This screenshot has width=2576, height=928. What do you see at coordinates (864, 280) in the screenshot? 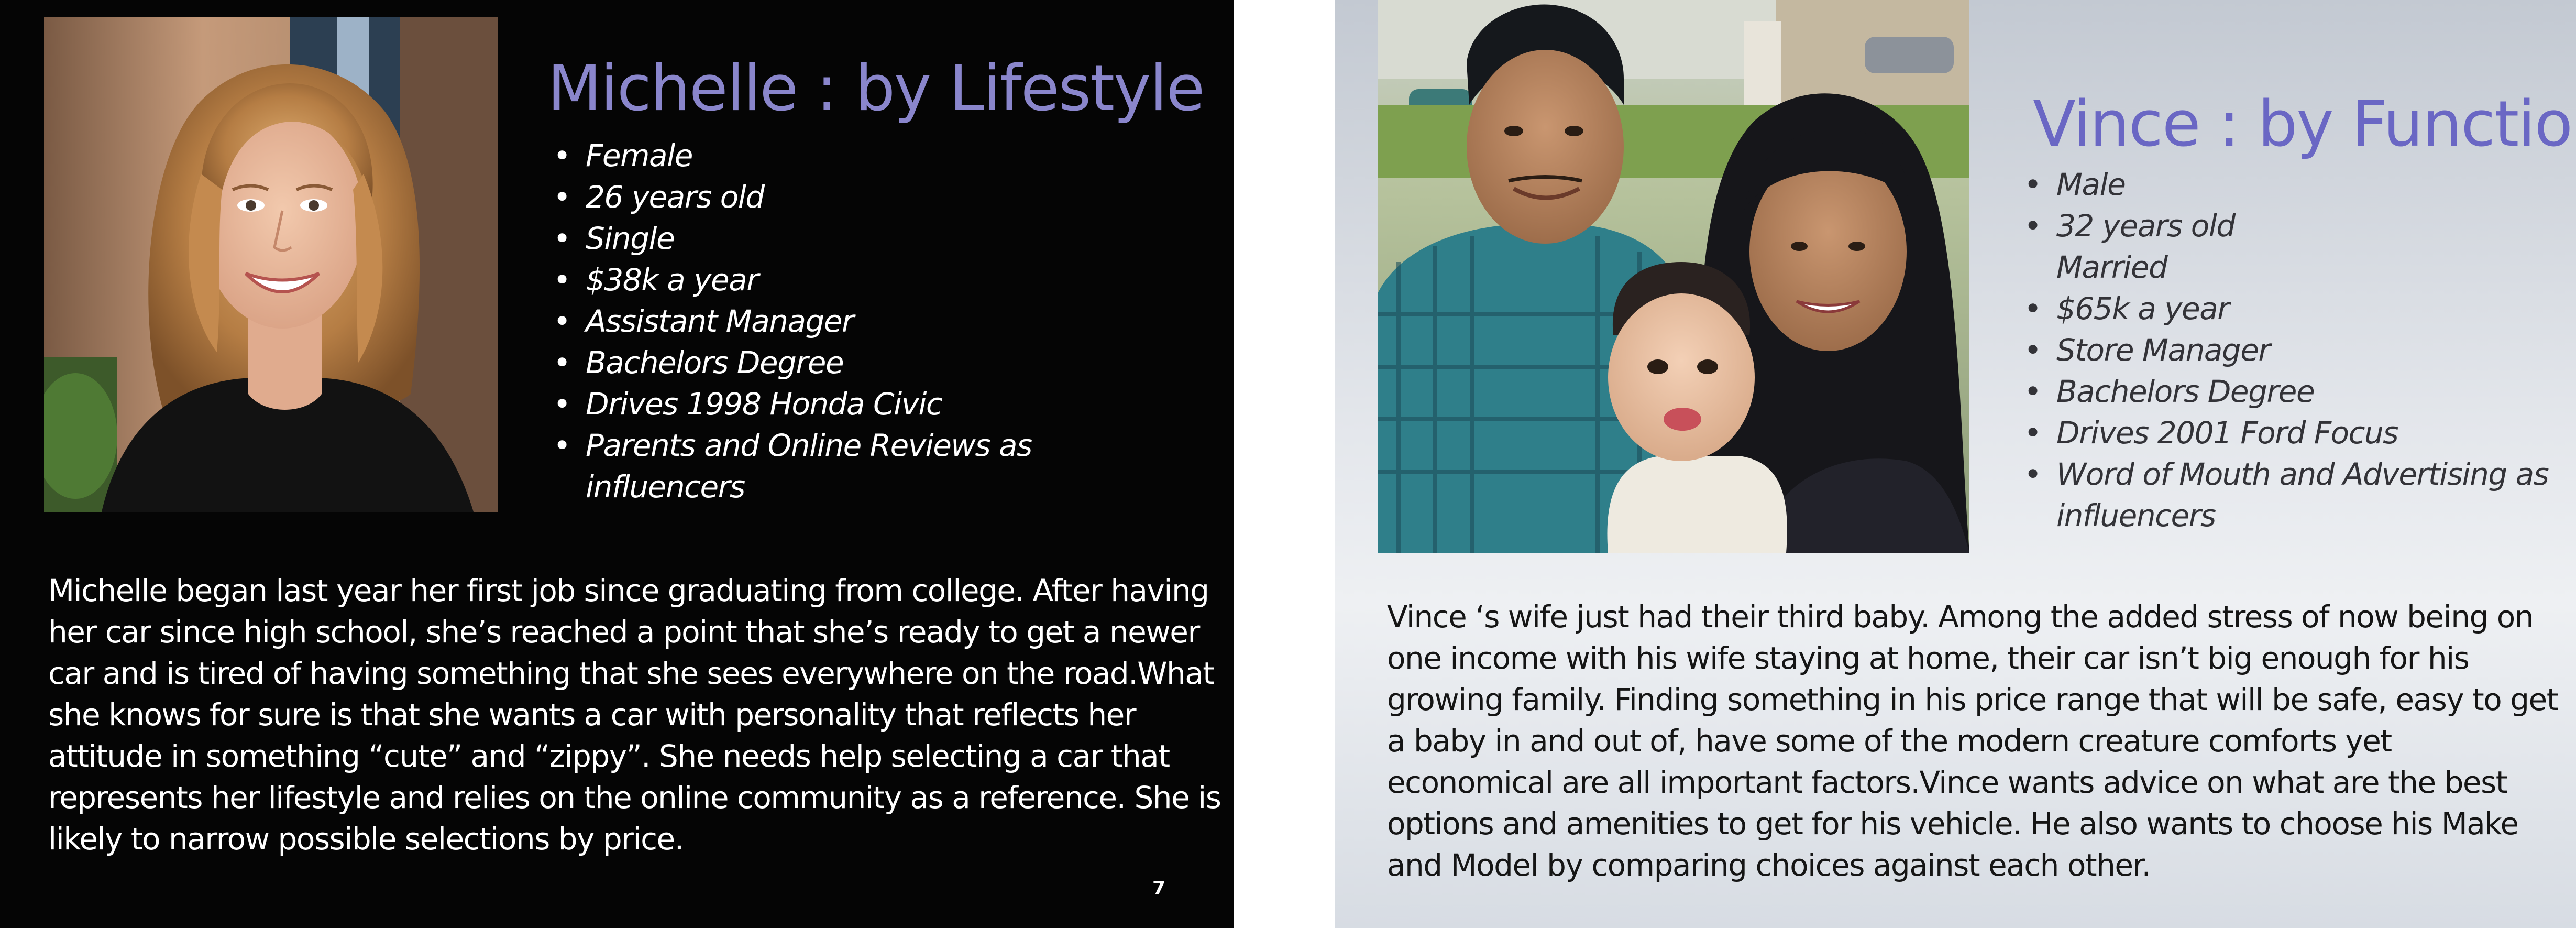
I see `list-item: $38k a year` at bounding box center [864, 280].